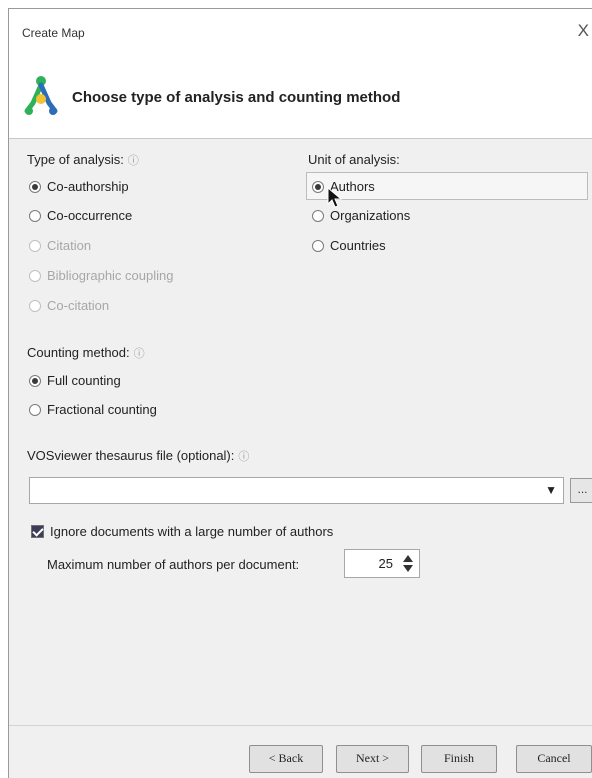  Describe the element at coordinates (83, 159) in the screenshot. I see `type-of-analysis-label: Type of analysis: ⓘ` at that location.